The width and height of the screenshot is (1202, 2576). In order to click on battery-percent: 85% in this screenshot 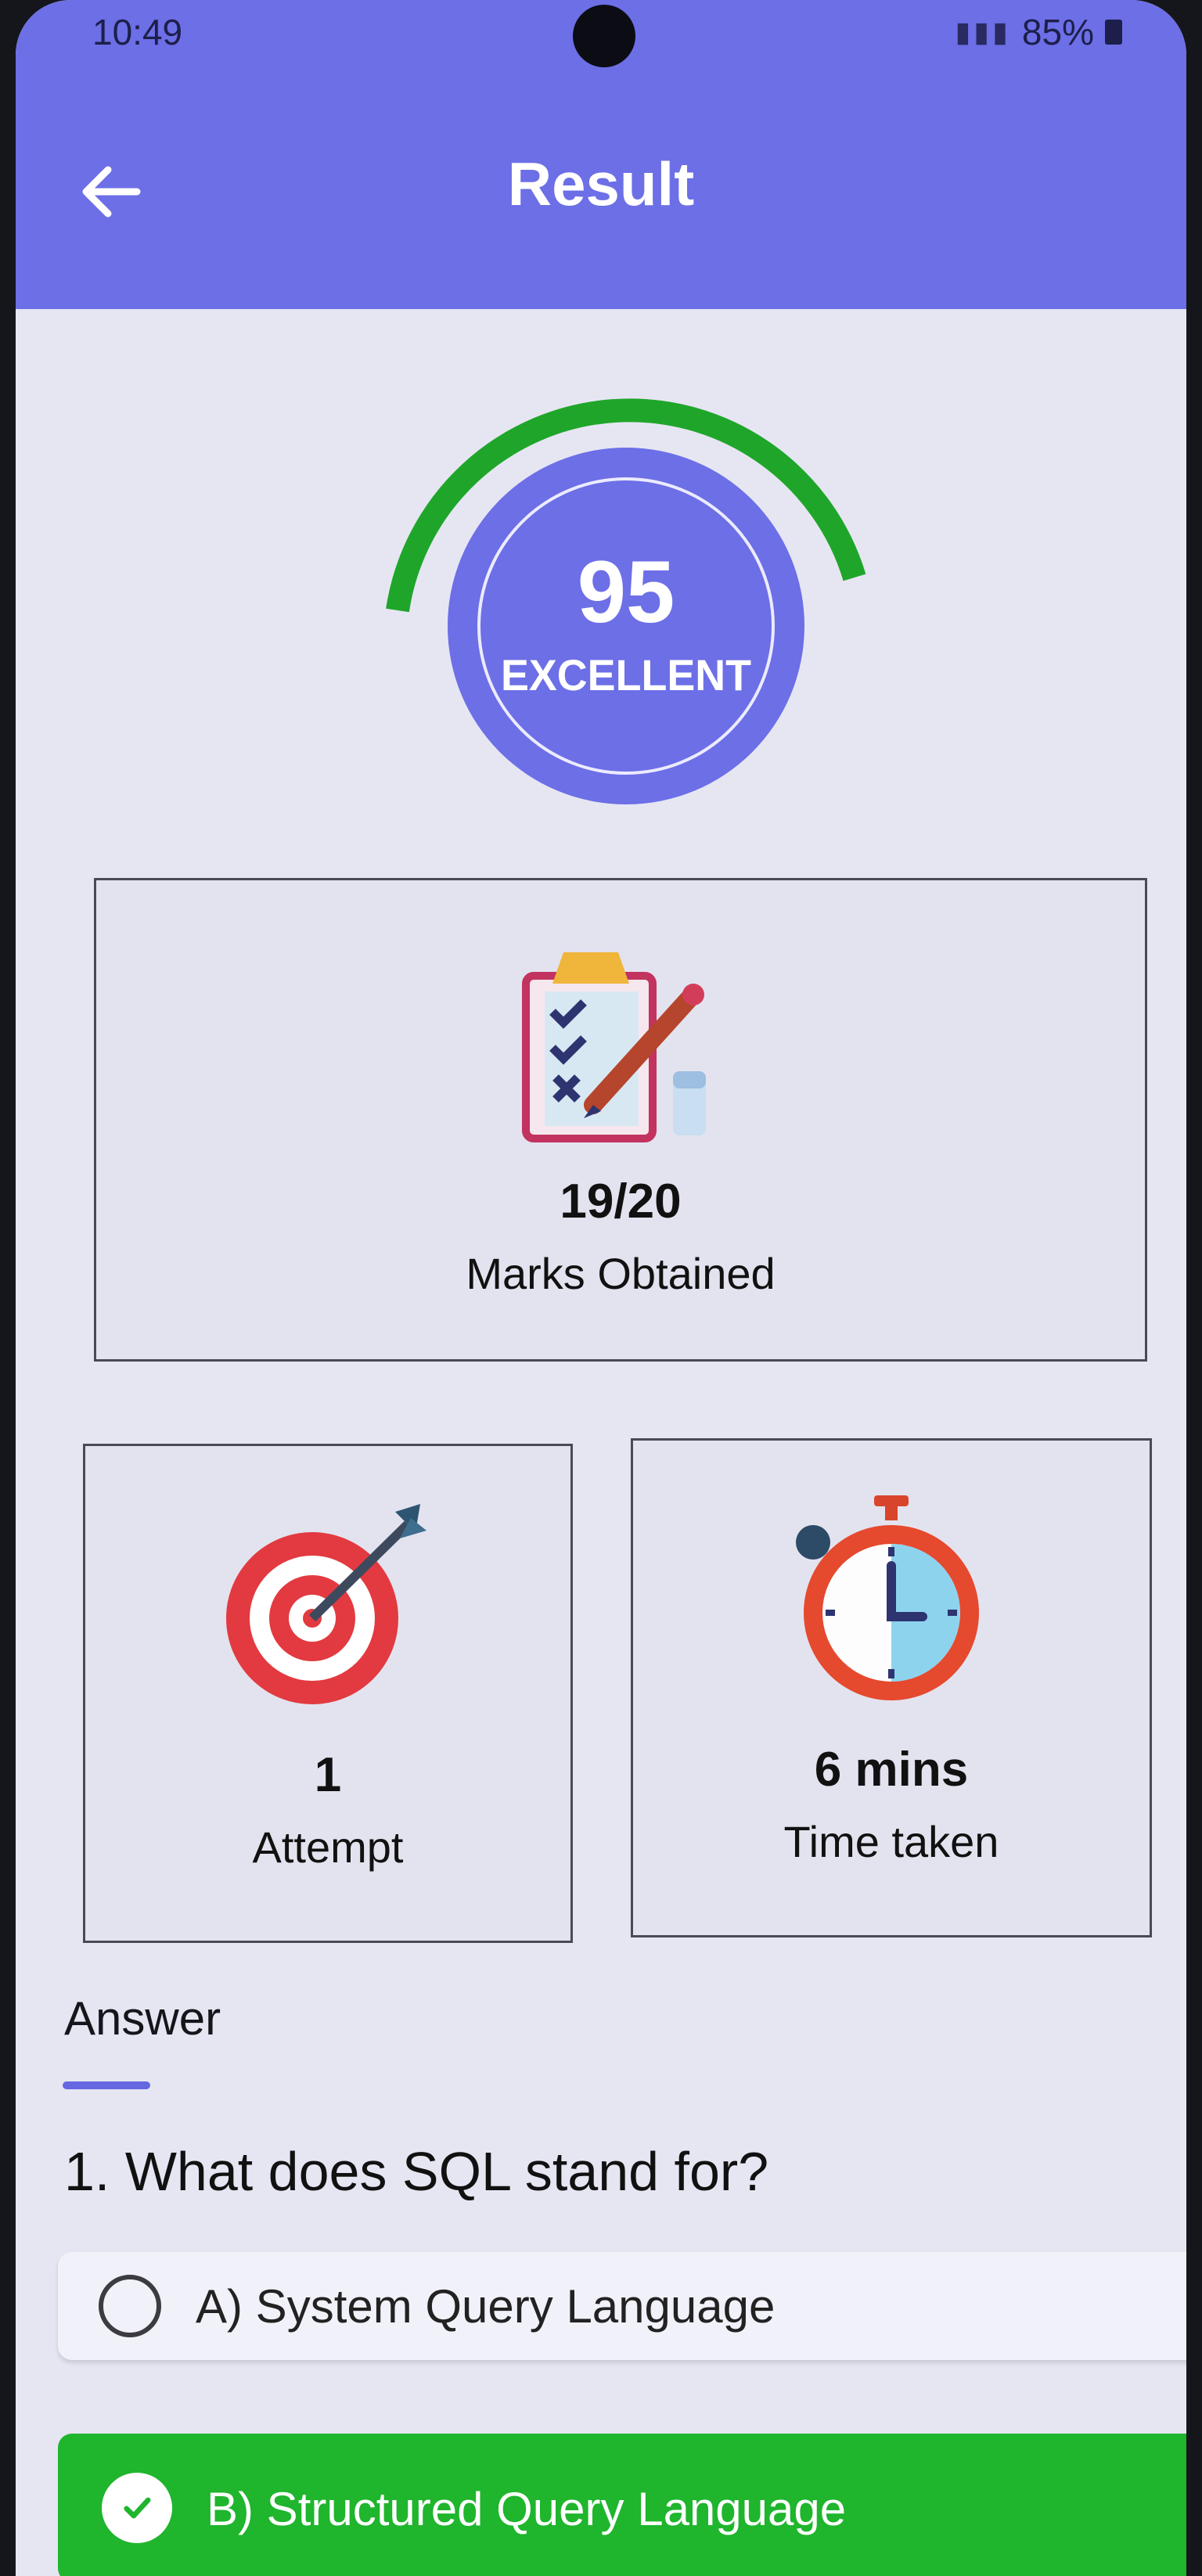, I will do `click(1057, 32)`.